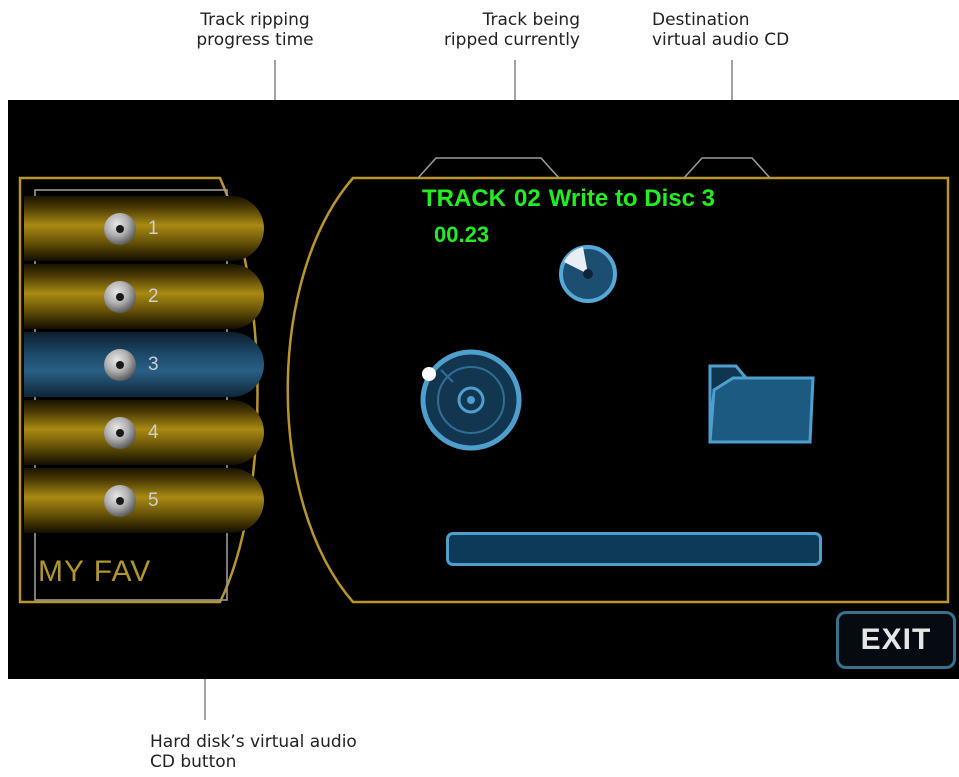  Describe the element at coordinates (193, 762) in the screenshot. I see `callout-hd-button-line2: CD button` at that location.